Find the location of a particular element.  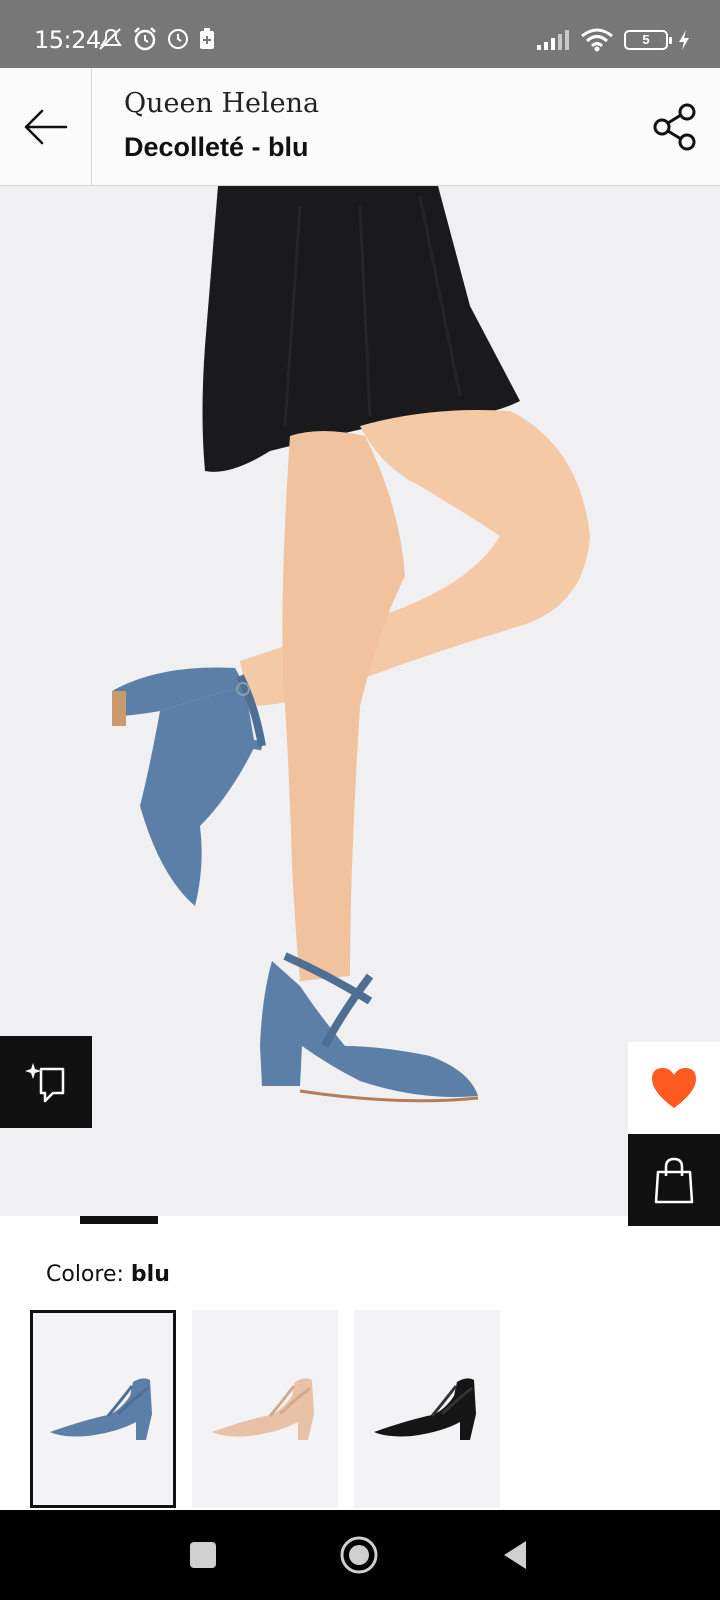

app-header: Queen Helena Decolleté - blu is located at coordinates (360, 127).